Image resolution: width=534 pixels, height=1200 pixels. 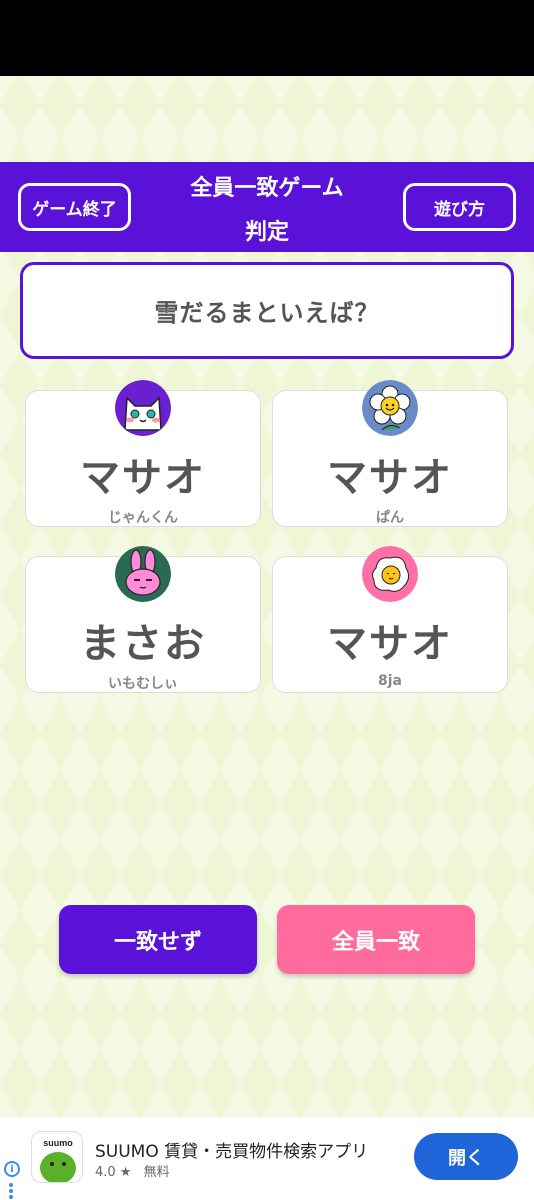 I want to click on cat-icon, so click(x=143, y=408).